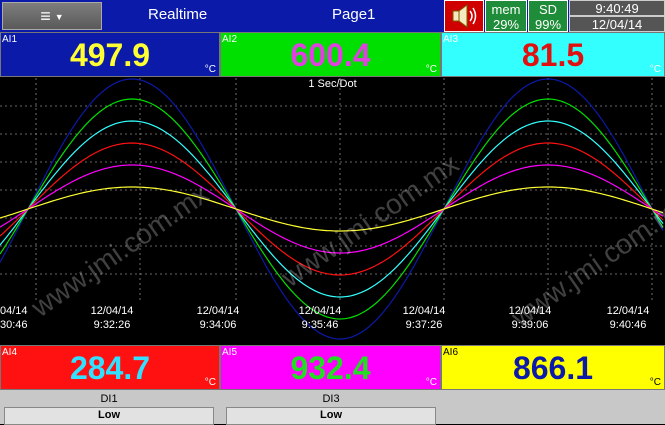 The height and width of the screenshot is (425, 665). I want to click on channel-value: 600.4, so click(330, 55).